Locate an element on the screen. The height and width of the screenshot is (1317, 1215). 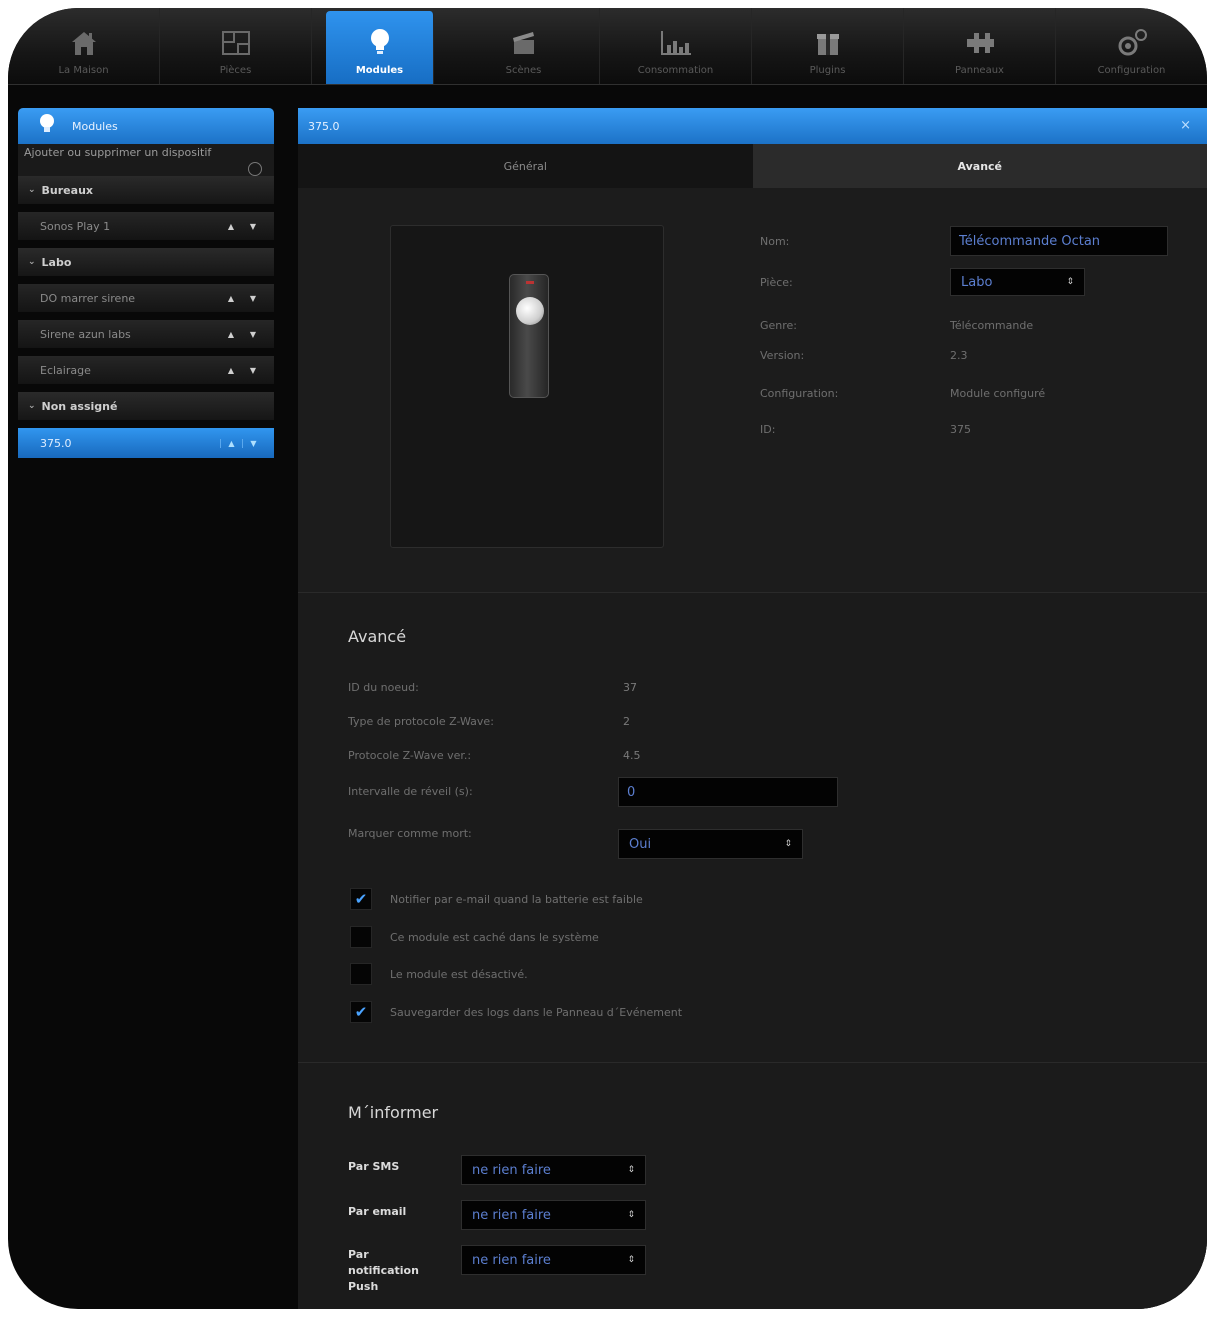
sidebar-group-labo: ⌄ Labo is located at coordinates (146, 262).